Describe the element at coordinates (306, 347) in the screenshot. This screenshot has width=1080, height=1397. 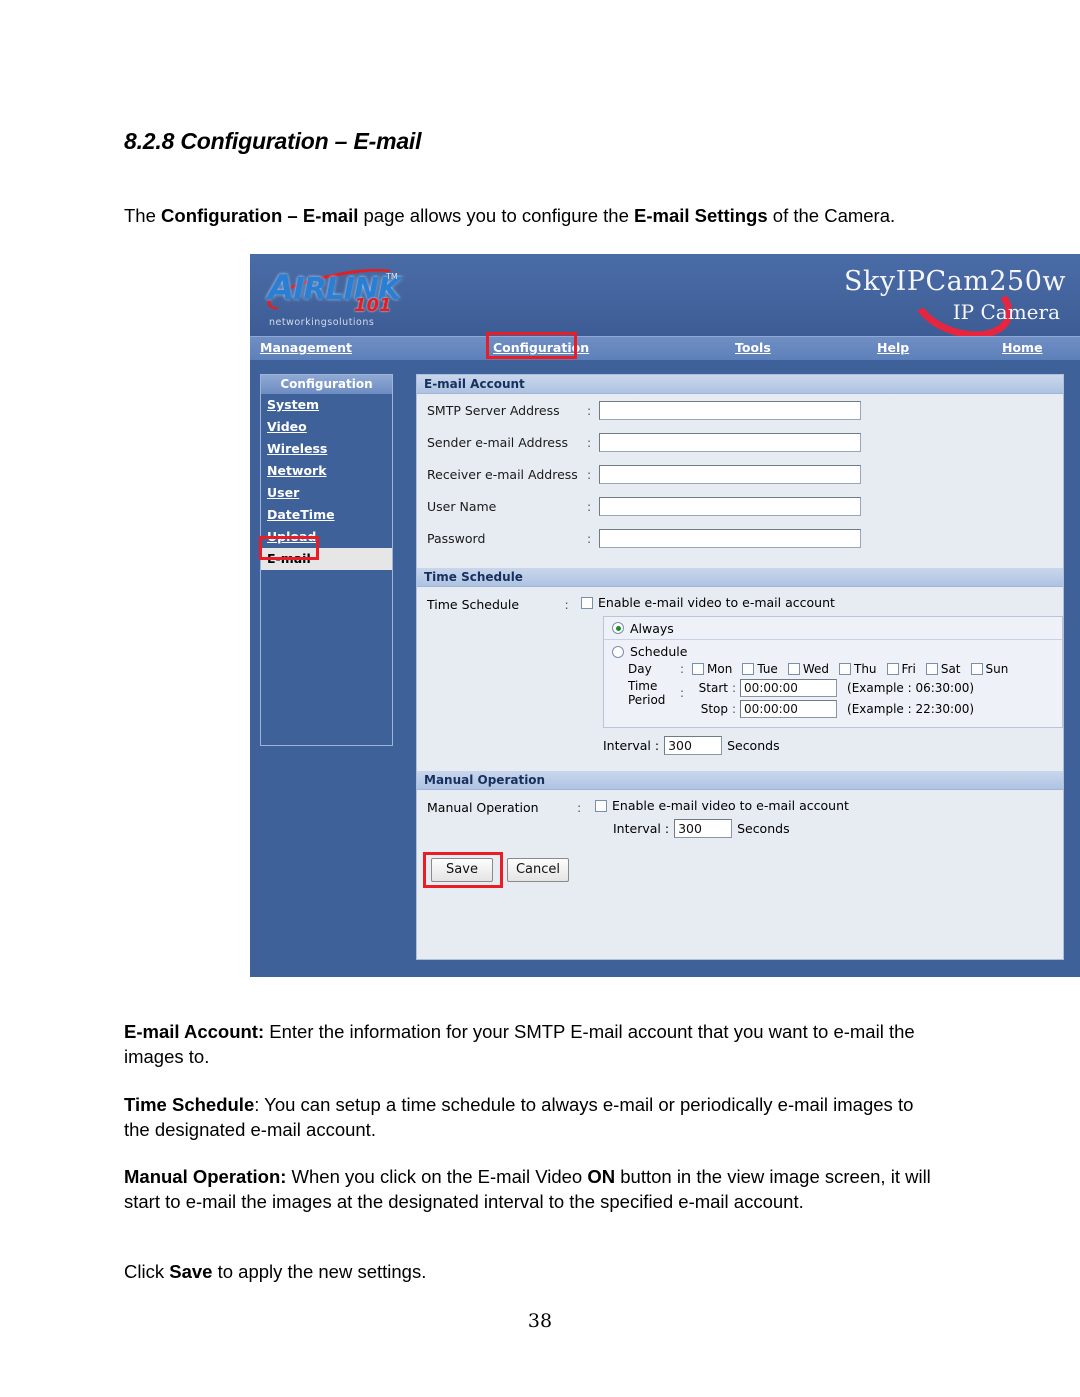
I see `nav-item-management: Management` at that location.